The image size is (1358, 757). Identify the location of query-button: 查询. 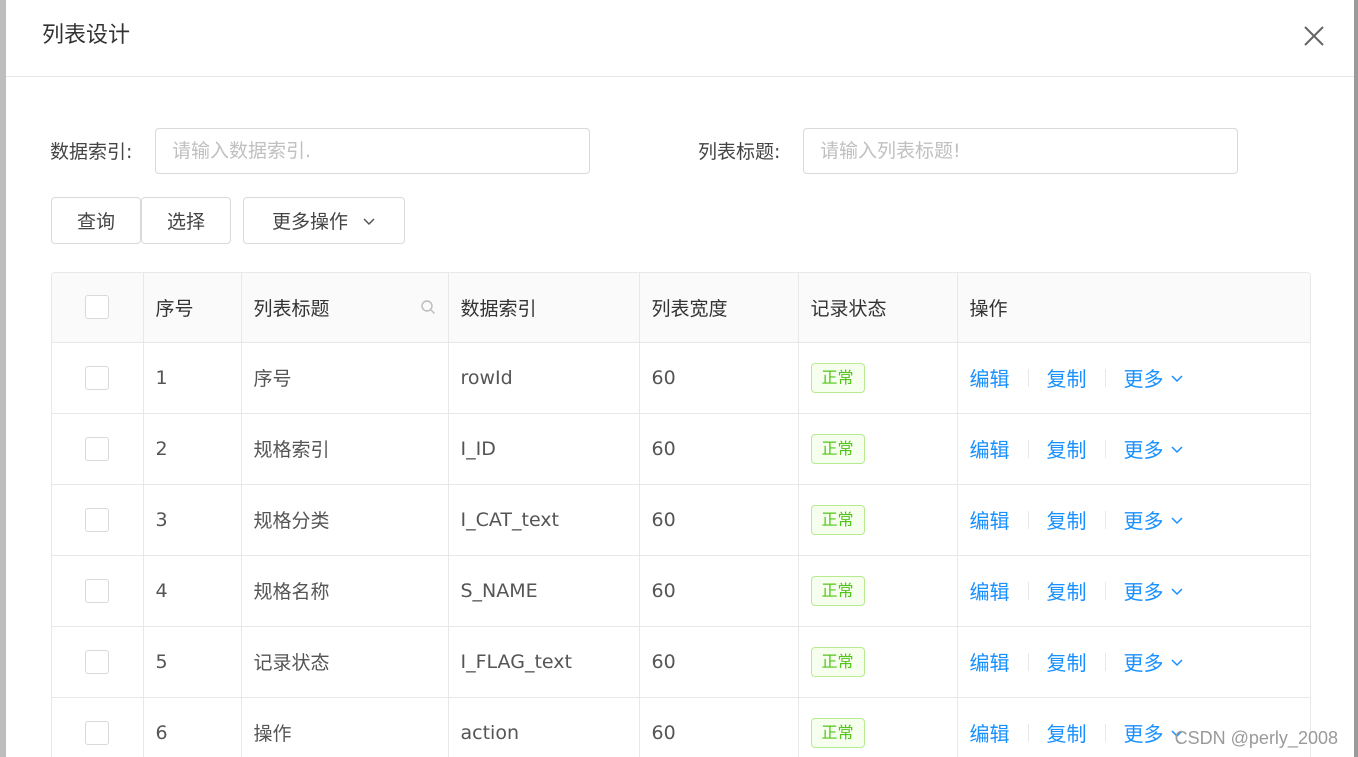
(96, 220).